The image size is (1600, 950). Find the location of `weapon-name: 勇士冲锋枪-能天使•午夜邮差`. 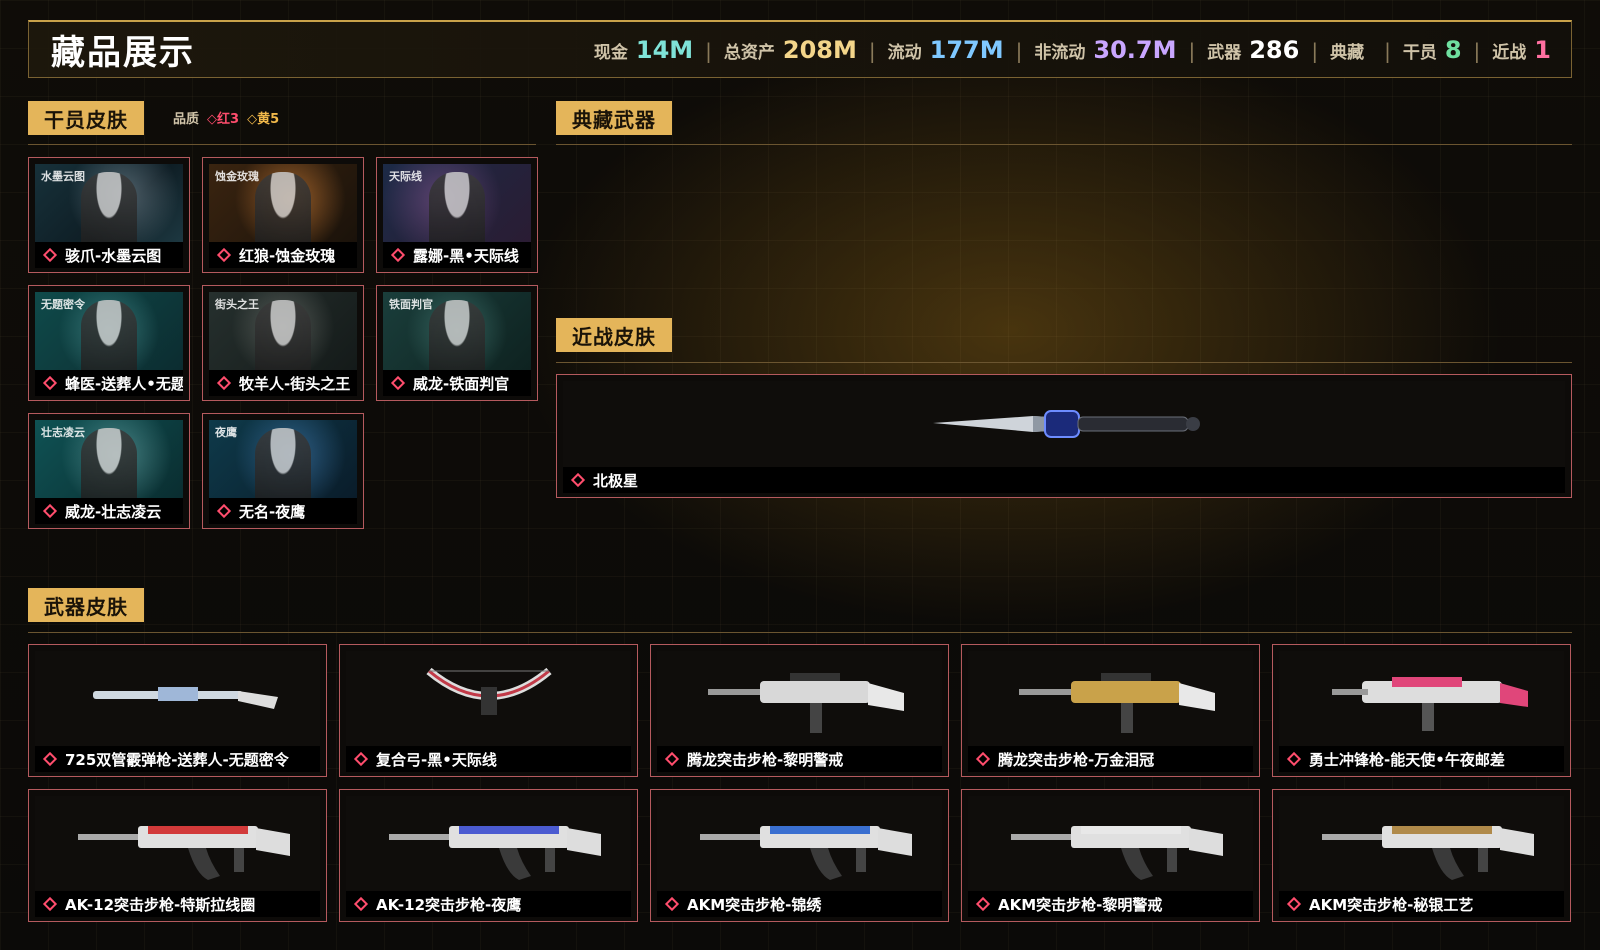

weapon-name: 勇士冲锋枪-能天使•午夜邮差 is located at coordinates (1407, 759).